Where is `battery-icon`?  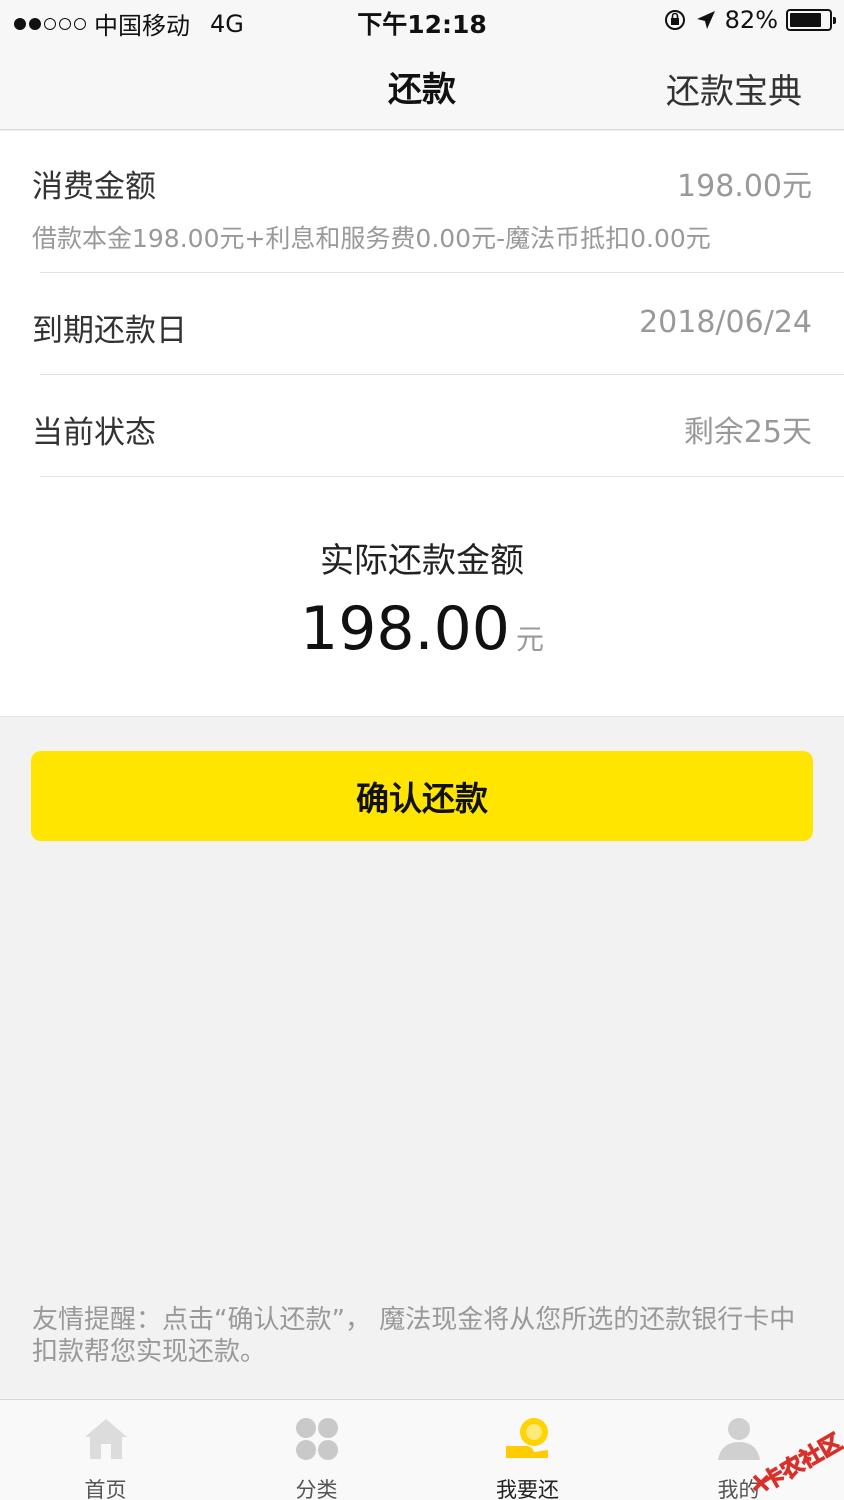
battery-icon is located at coordinates (811, 20).